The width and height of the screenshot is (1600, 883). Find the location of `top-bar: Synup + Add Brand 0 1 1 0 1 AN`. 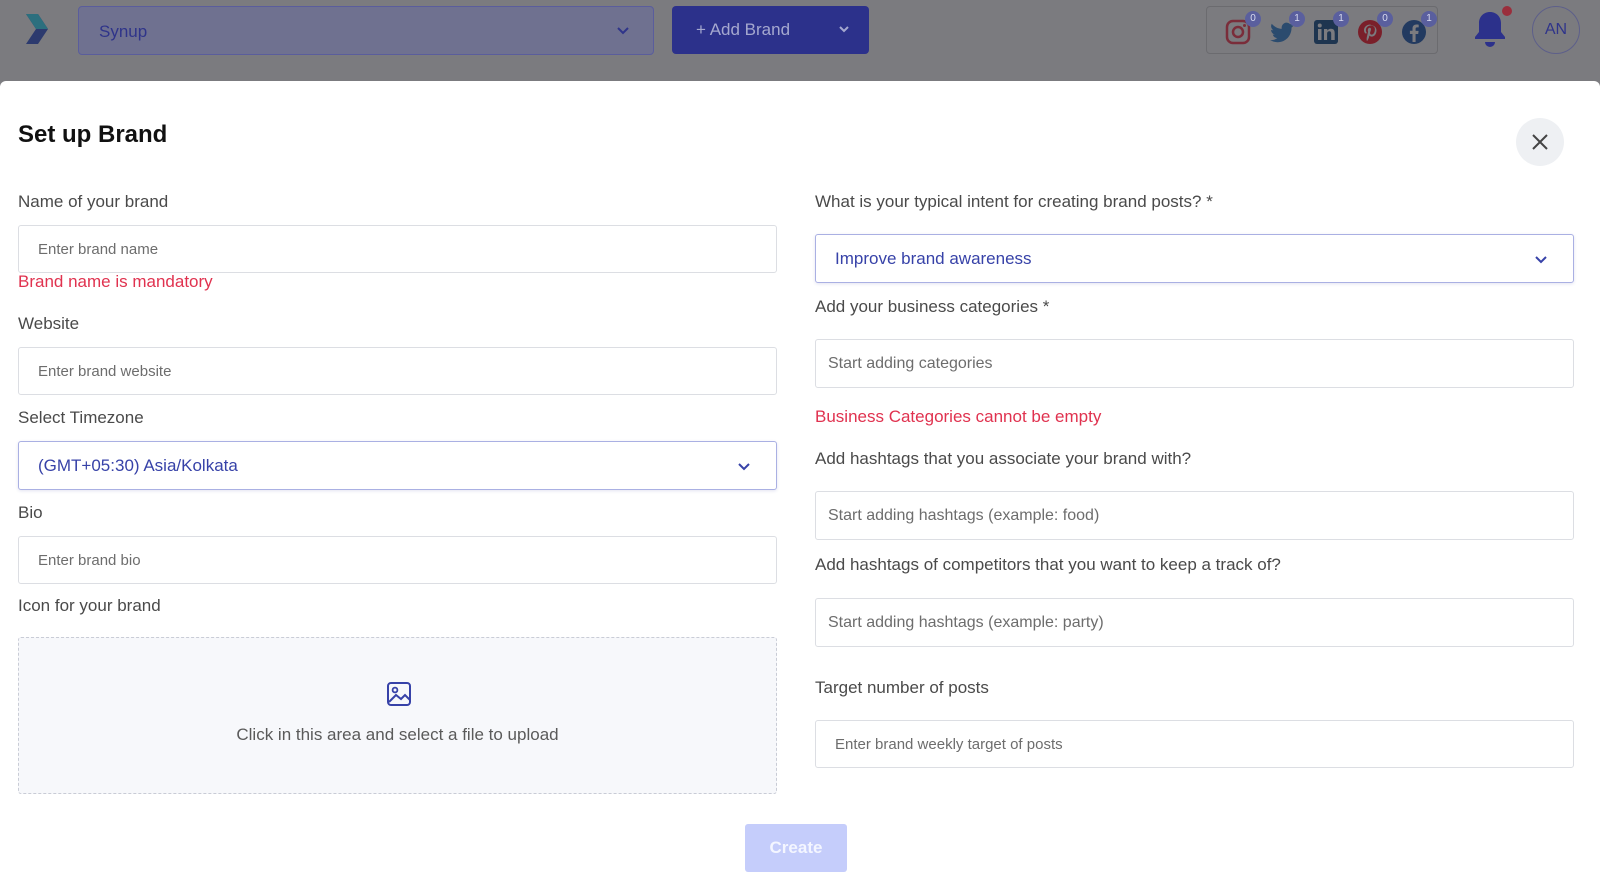

top-bar: Synup + Add Brand 0 1 1 0 1 AN is located at coordinates (800, 40).